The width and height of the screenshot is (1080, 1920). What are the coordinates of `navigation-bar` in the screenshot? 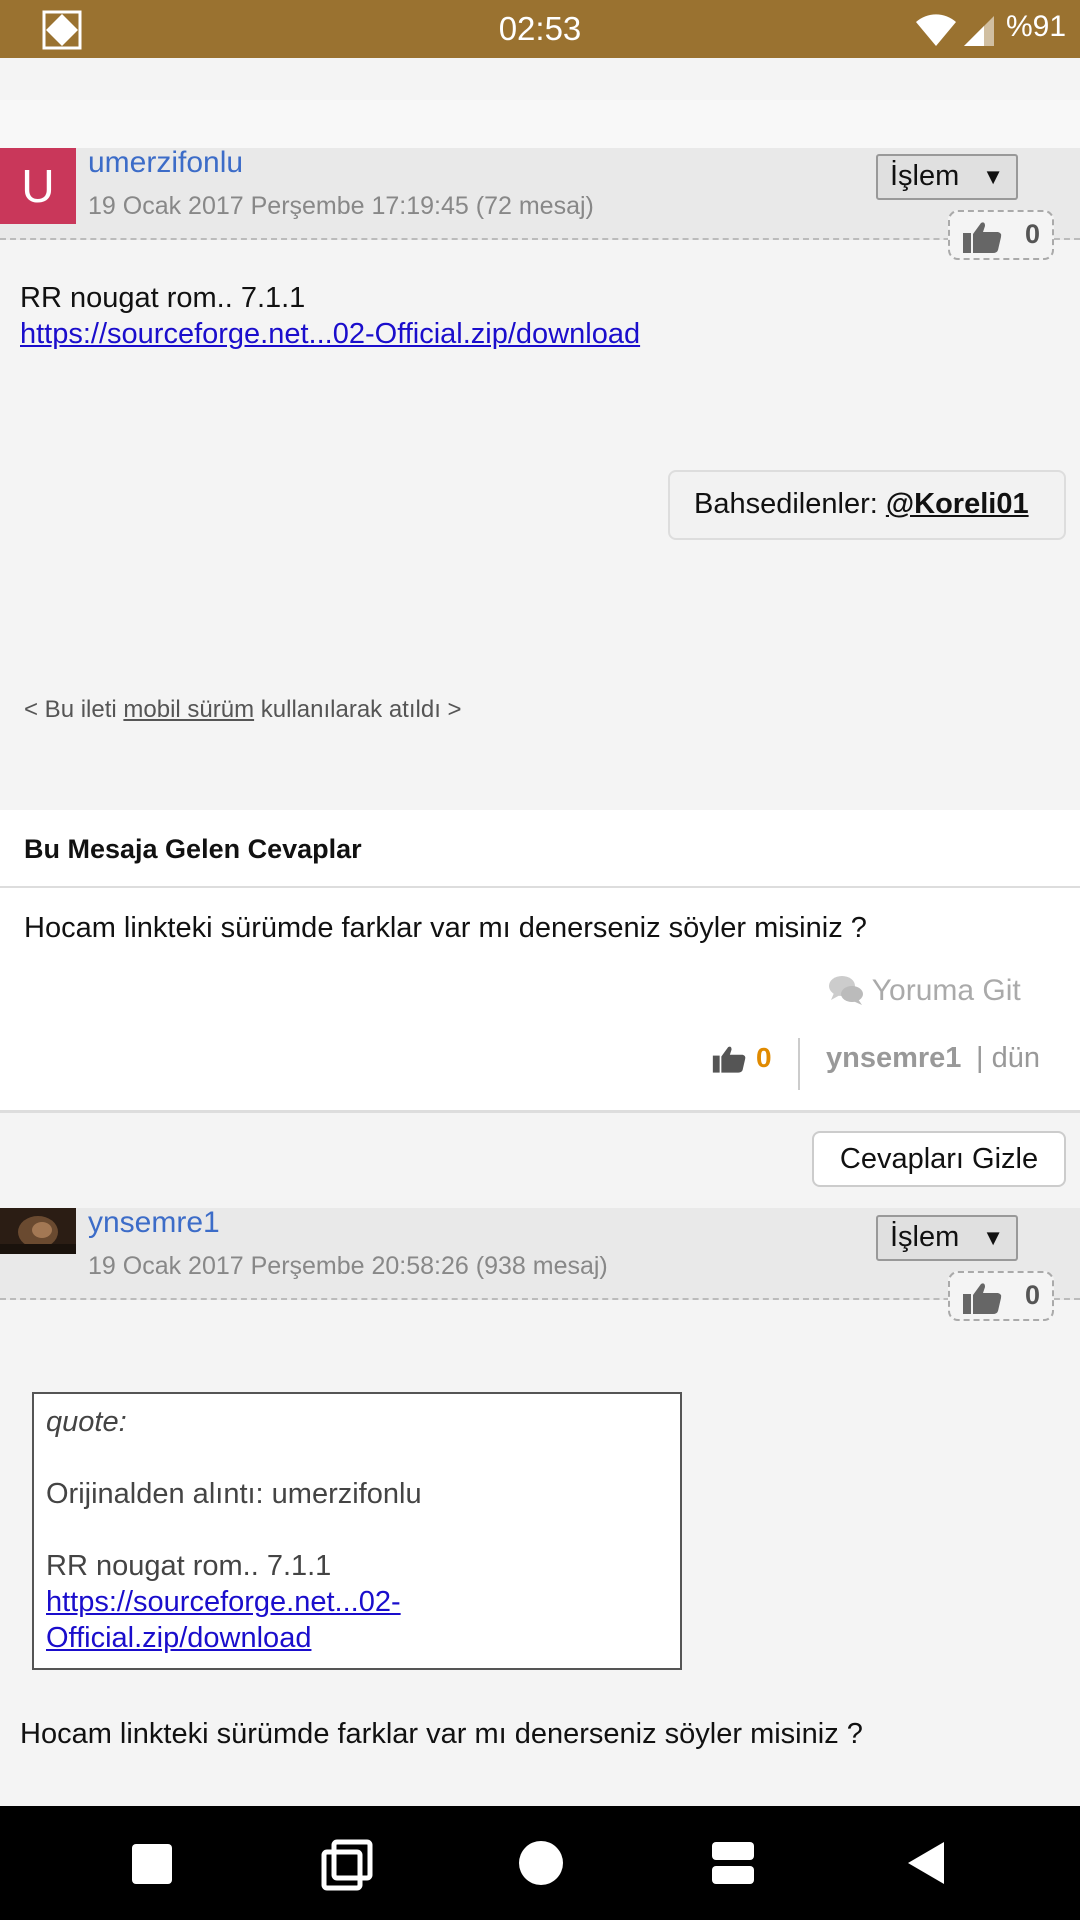 It's located at (540, 1863).